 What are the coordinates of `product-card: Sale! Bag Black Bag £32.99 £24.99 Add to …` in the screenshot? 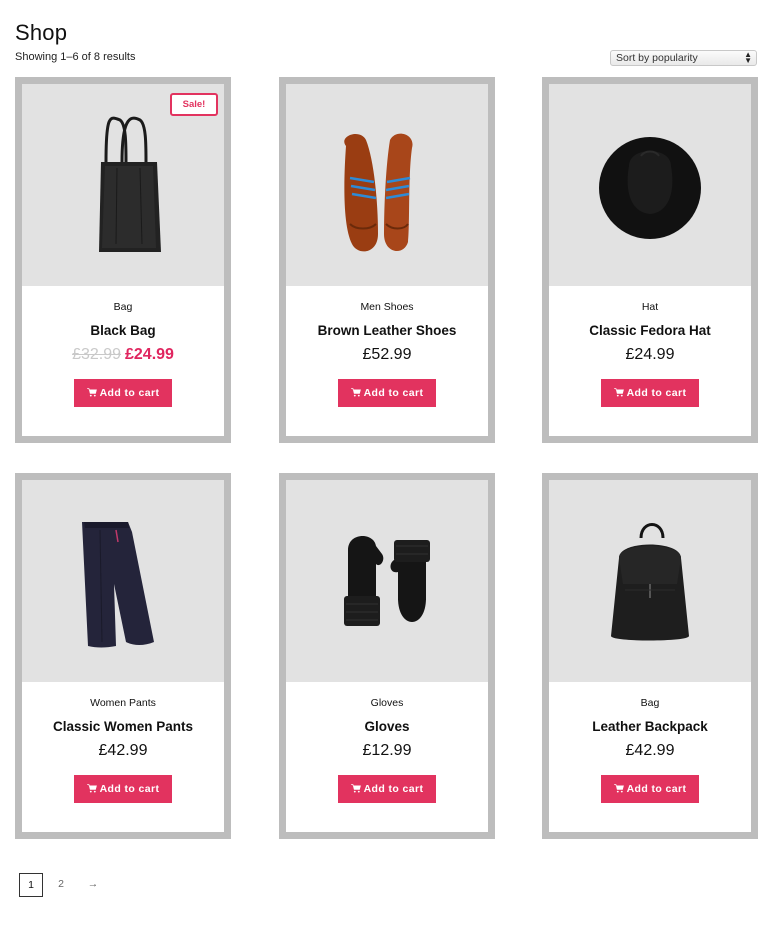 It's located at (123, 260).